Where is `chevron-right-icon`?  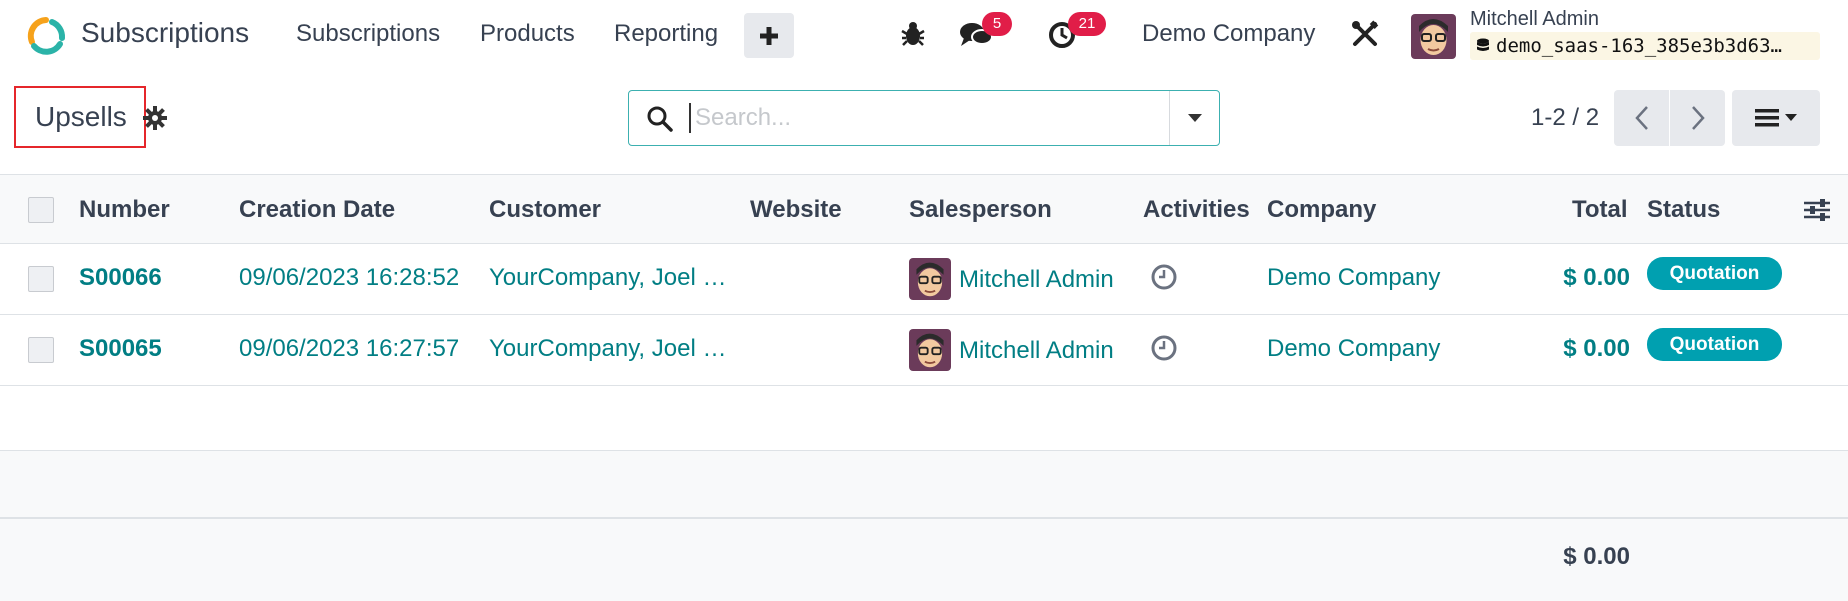
chevron-right-icon is located at coordinates (1698, 118).